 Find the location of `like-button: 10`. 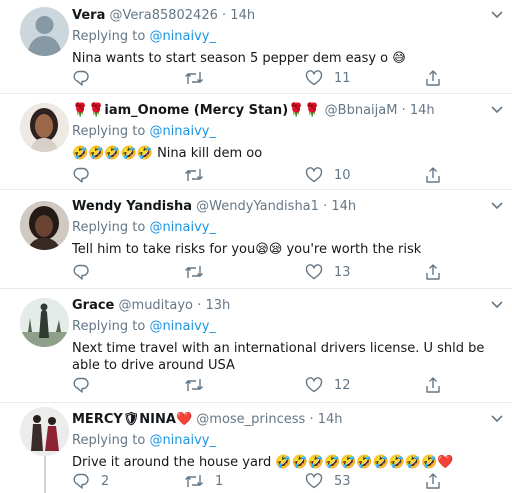

like-button: 10 is located at coordinates (328, 175).